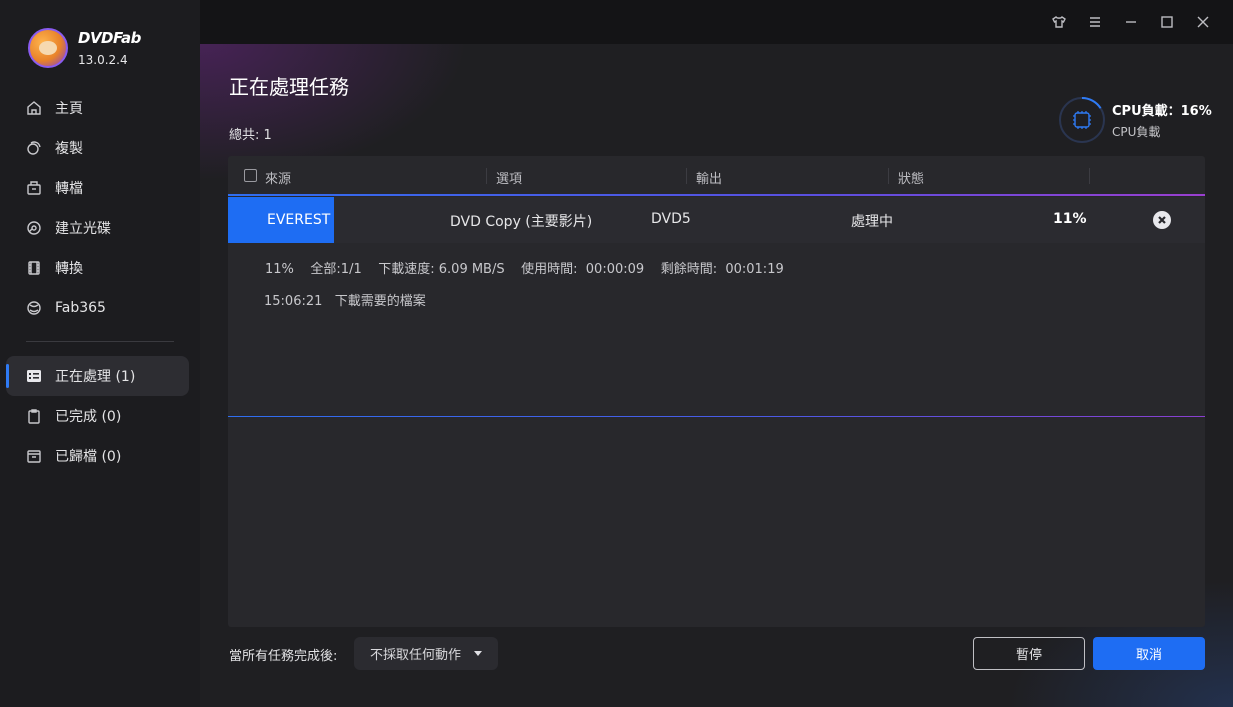  I want to click on table-row: EVEREST DVD Copy (主要影片) DVD5 處理中 11%, so click(716, 220).